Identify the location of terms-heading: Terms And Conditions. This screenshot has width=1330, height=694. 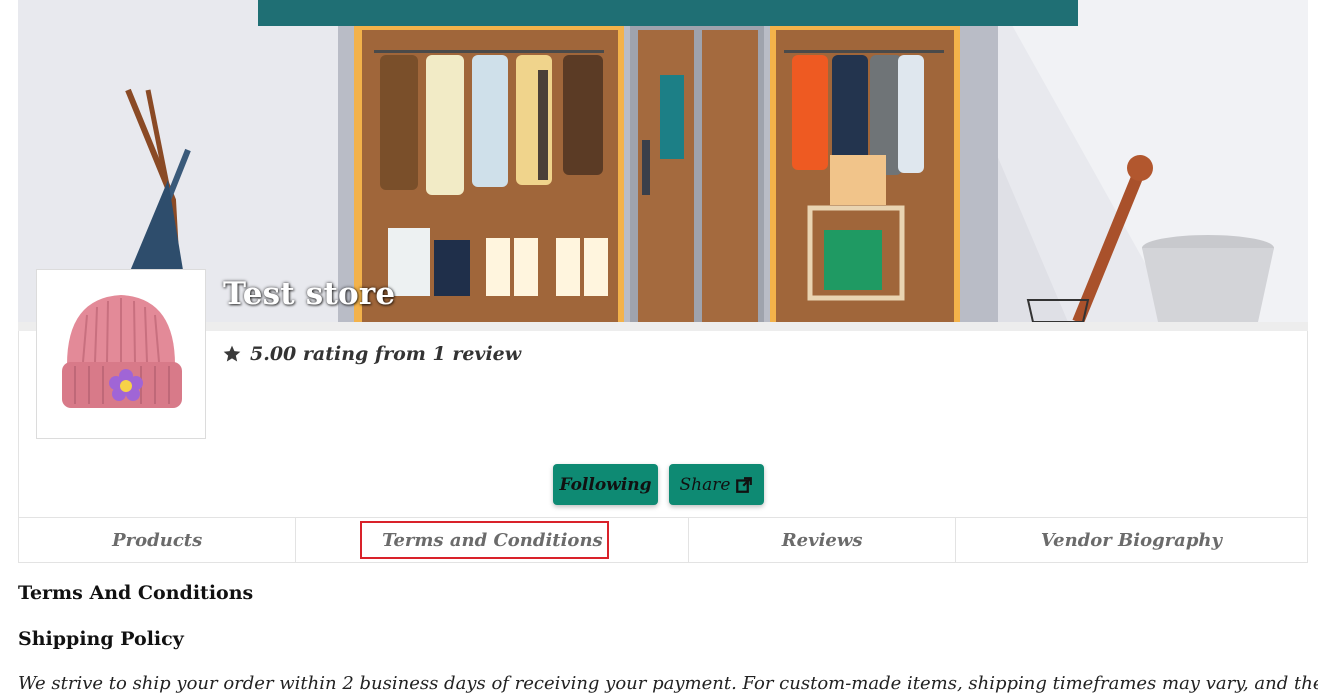
(136, 593).